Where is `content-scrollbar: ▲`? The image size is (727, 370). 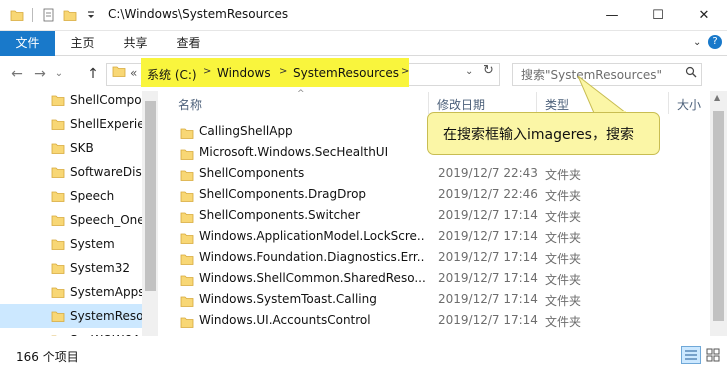 content-scrollbar: ▲ is located at coordinates (718, 213).